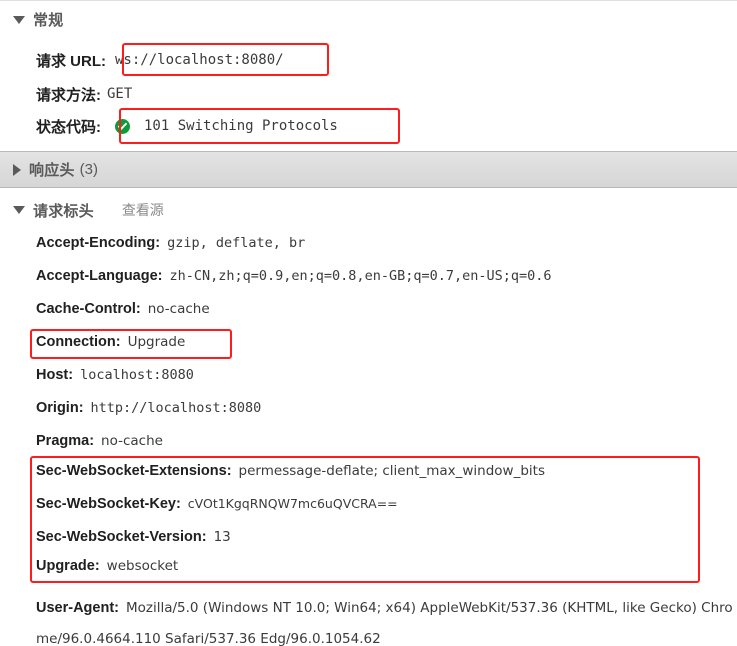 The width and height of the screenshot is (737, 646). Describe the element at coordinates (142, 566) in the screenshot. I see `header-value: websocket` at that location.